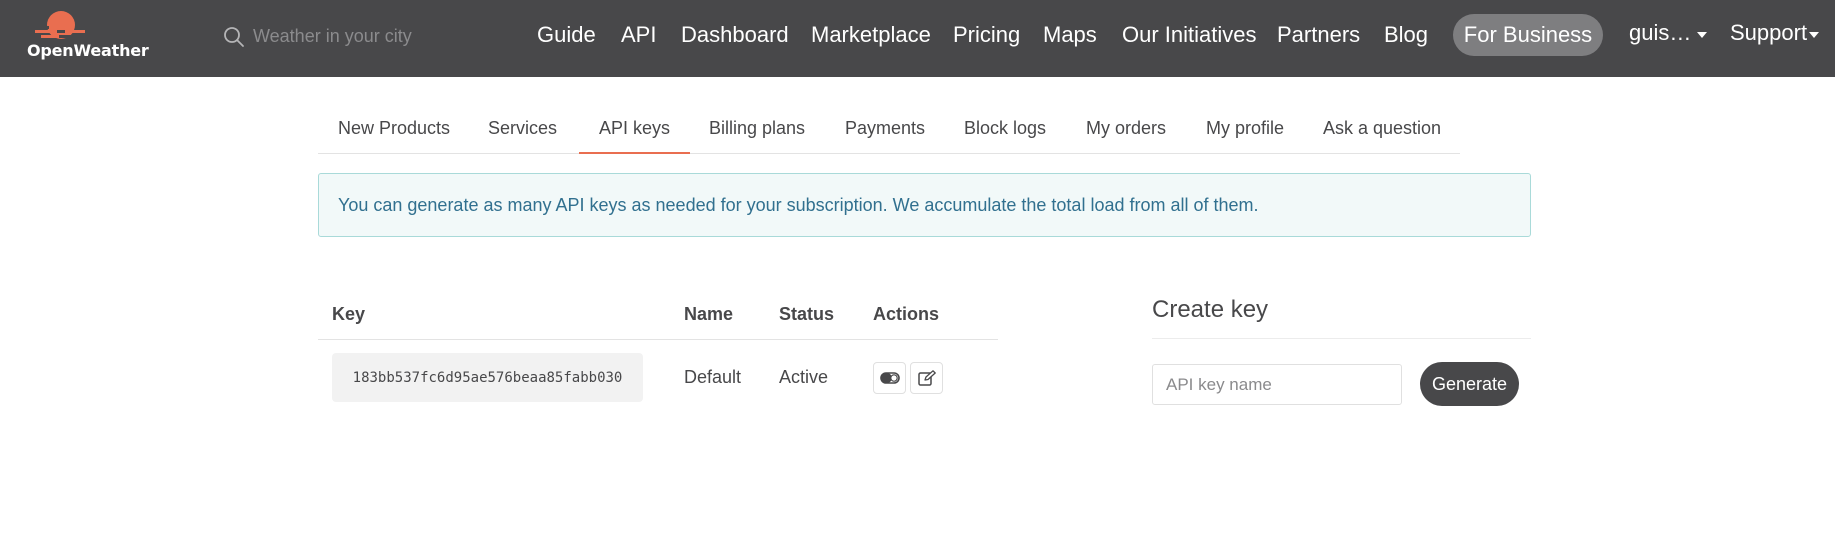  I want to click on sun-logo-icon, so click(60, 25).